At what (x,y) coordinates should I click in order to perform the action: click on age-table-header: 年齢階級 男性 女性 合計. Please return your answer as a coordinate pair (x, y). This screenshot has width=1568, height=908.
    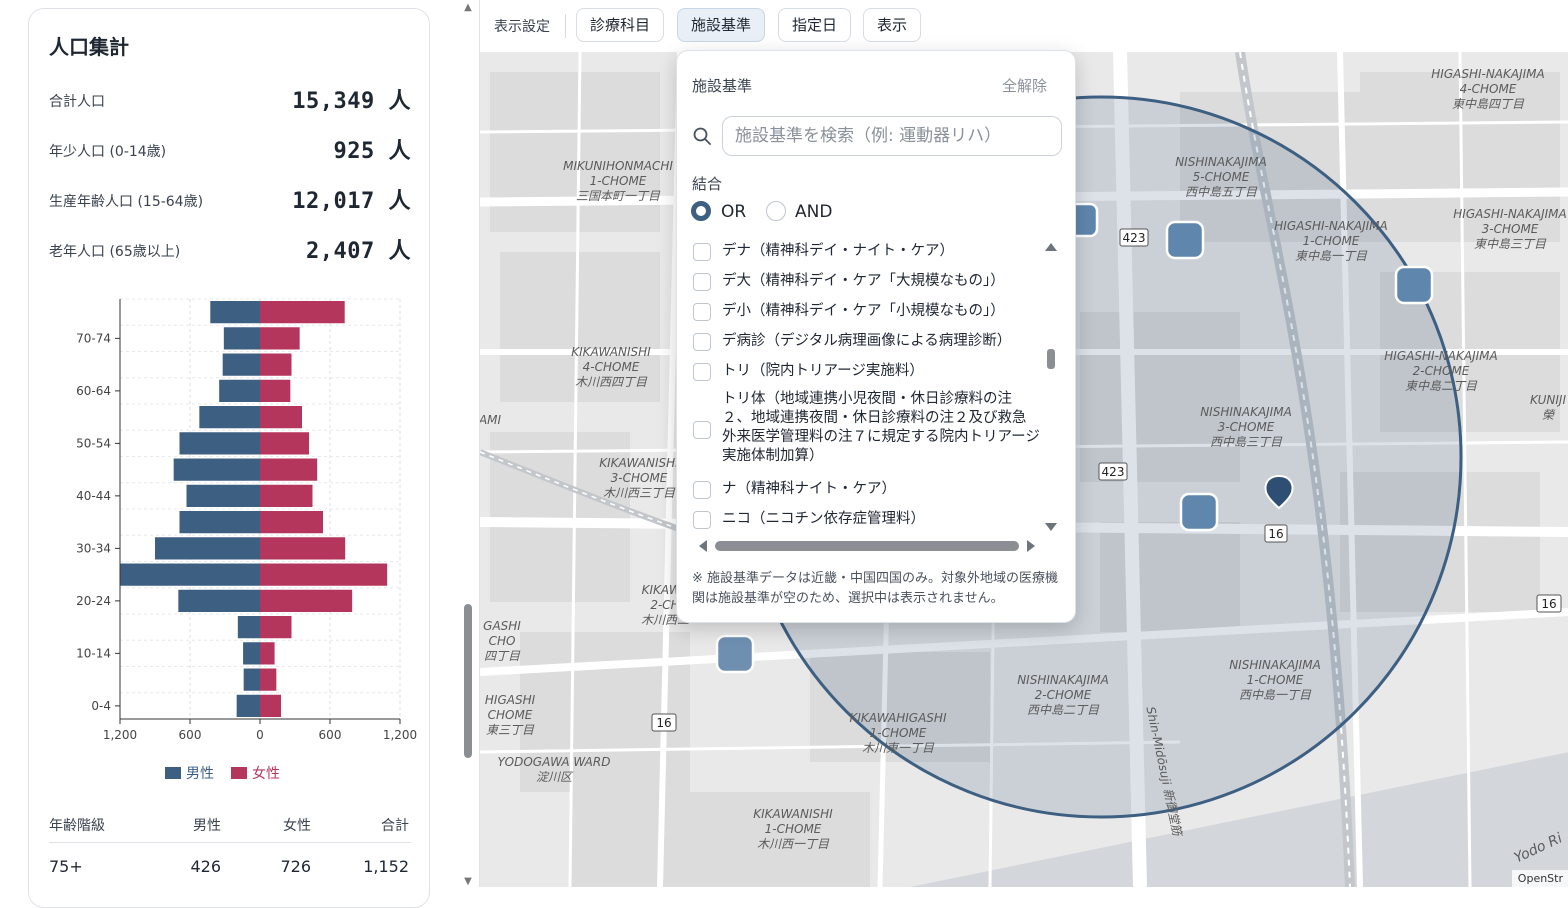
    Looking at the image, I should click on (230, 826).